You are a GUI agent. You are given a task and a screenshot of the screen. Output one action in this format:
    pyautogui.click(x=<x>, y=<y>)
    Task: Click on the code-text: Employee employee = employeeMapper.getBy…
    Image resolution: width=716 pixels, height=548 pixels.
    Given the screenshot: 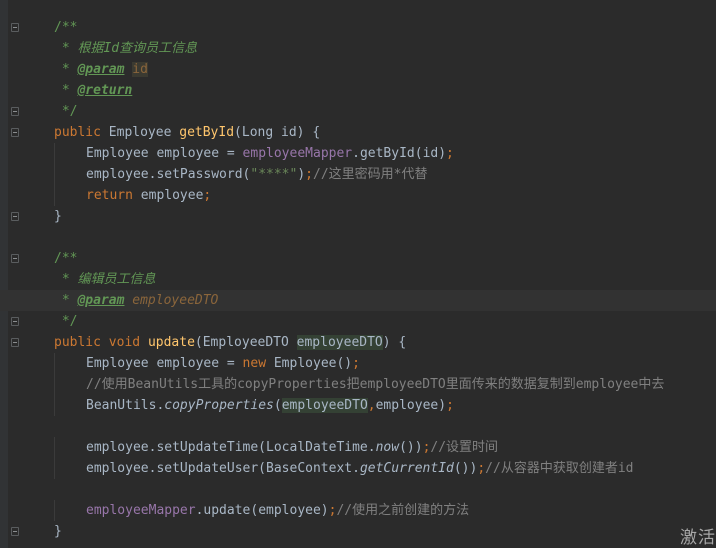 What is the action you would take?
    pyautogui.click(x=254, y=153)
    